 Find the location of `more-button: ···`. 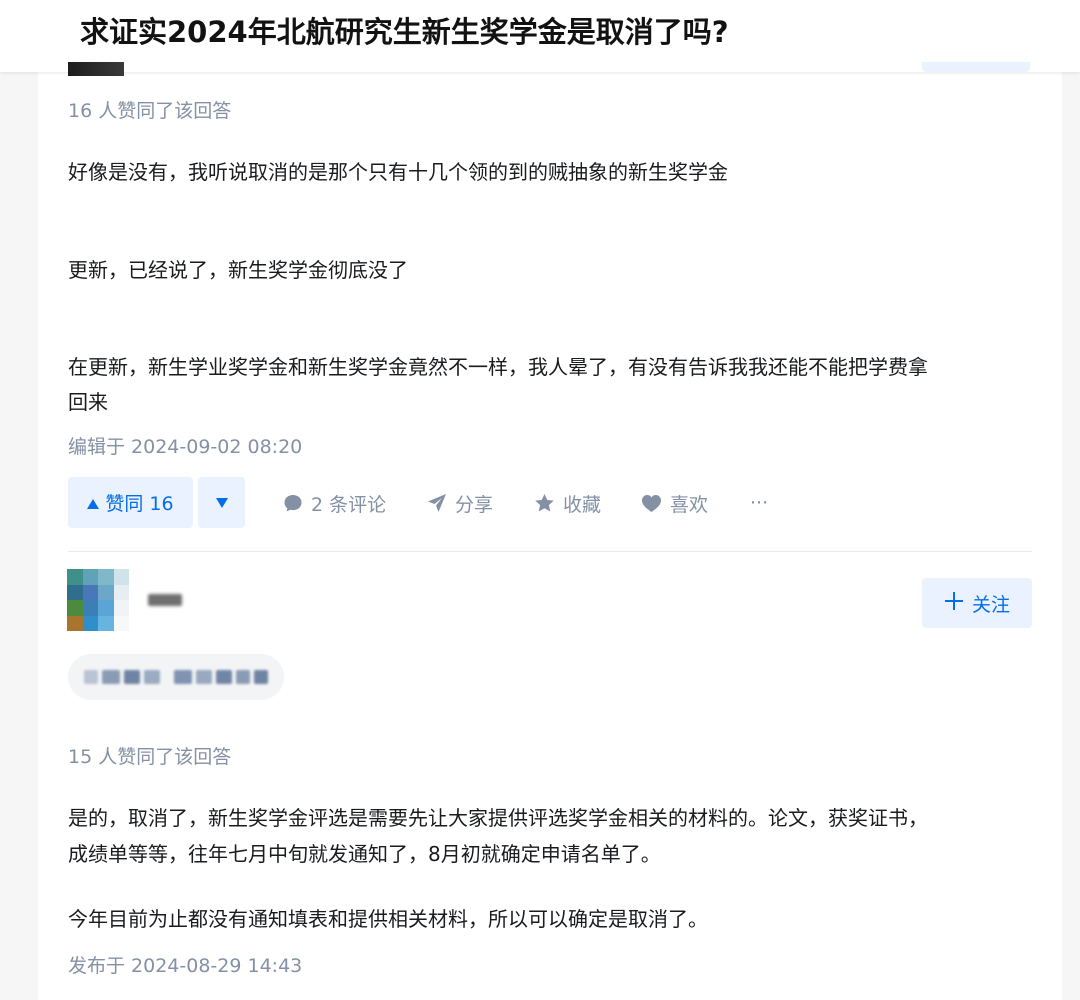

more-button: ··· is located at coordinates (759, 503).